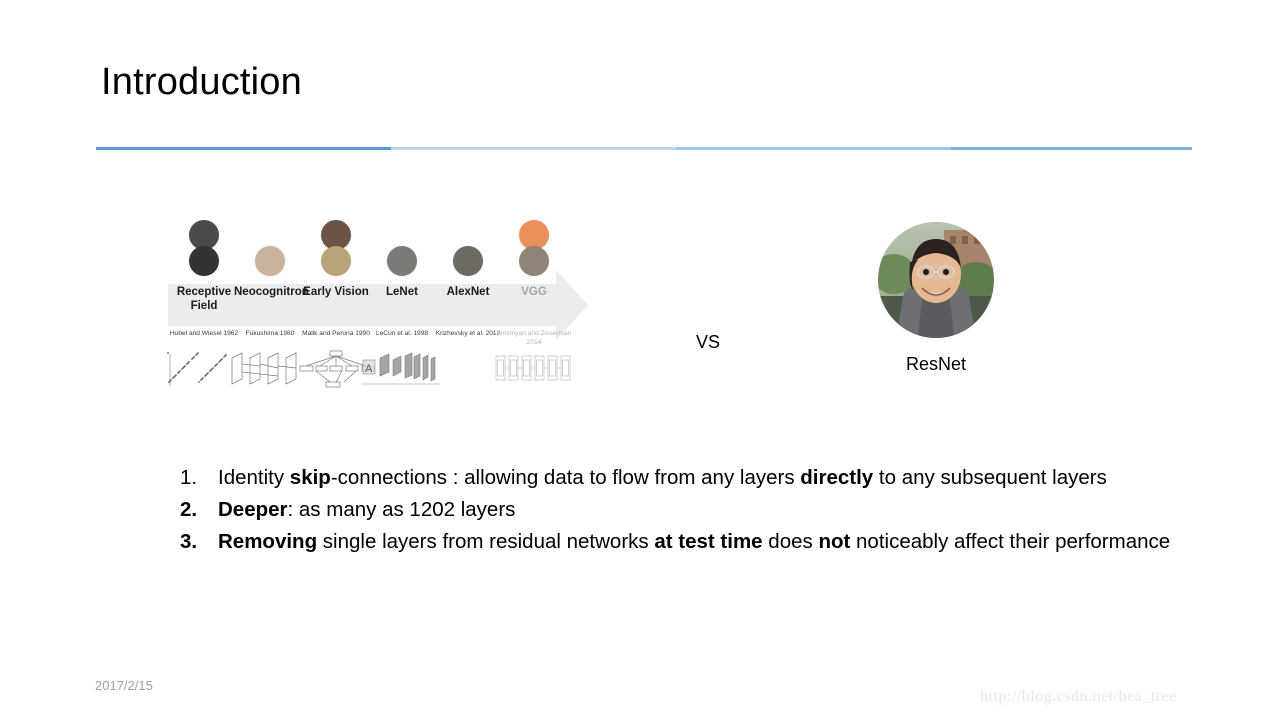 The image size is (1280, 720). I want to click on timeline-column-lenet: LeNet LeCun et al. 1998 A, so click(401, 301).